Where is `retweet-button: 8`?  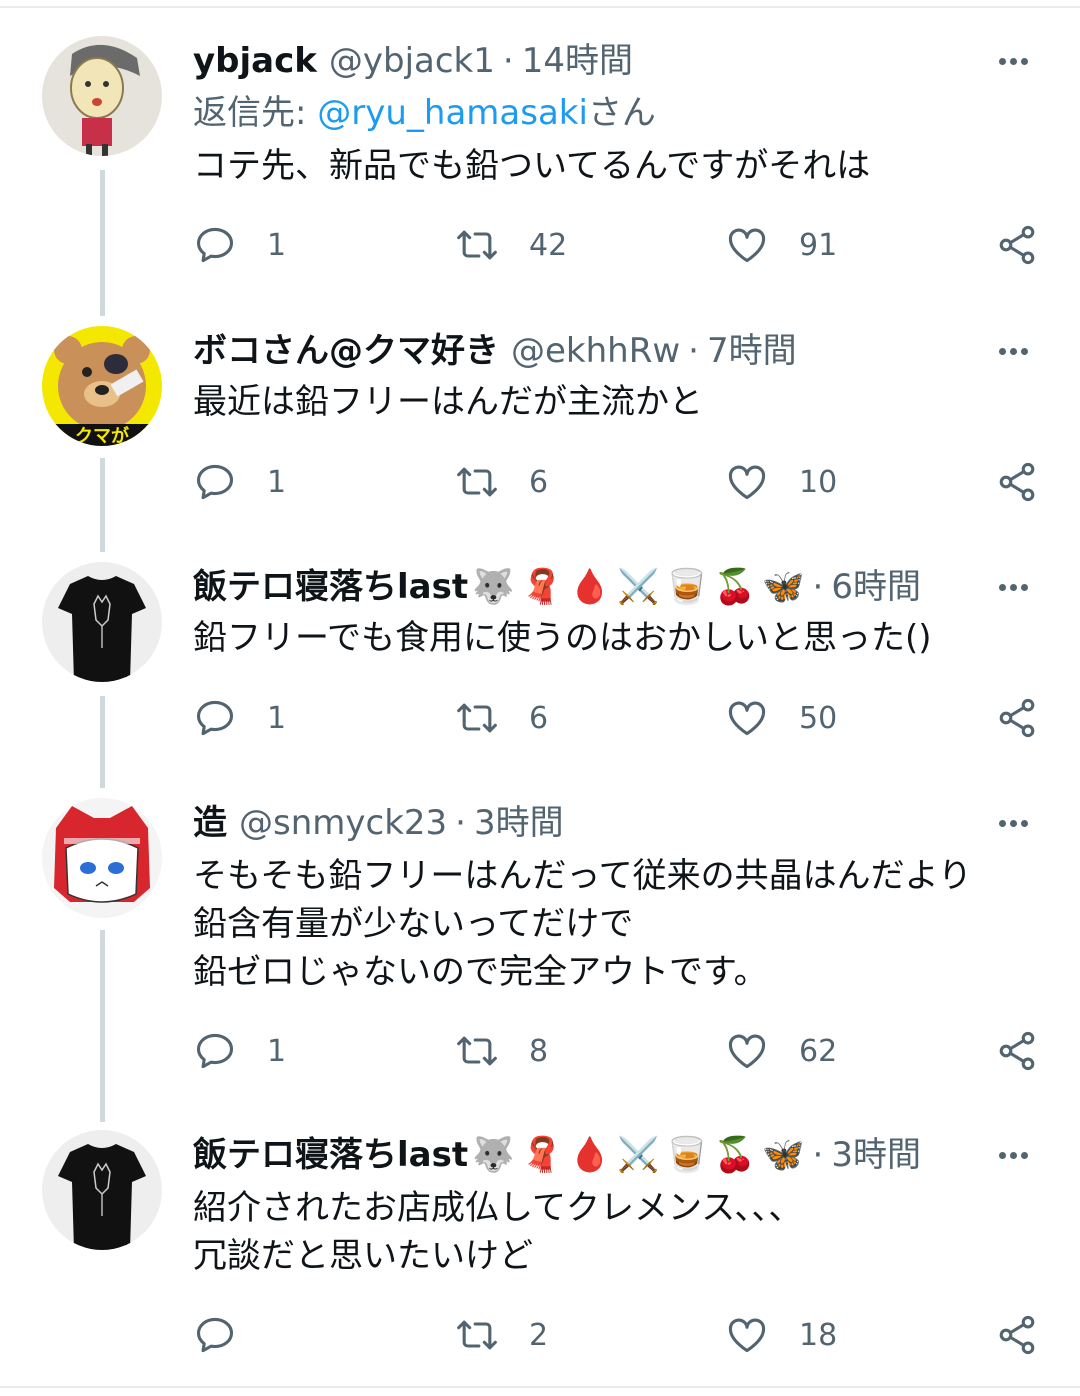
retweet-button: 8 is located at coordinates (501, 1051).